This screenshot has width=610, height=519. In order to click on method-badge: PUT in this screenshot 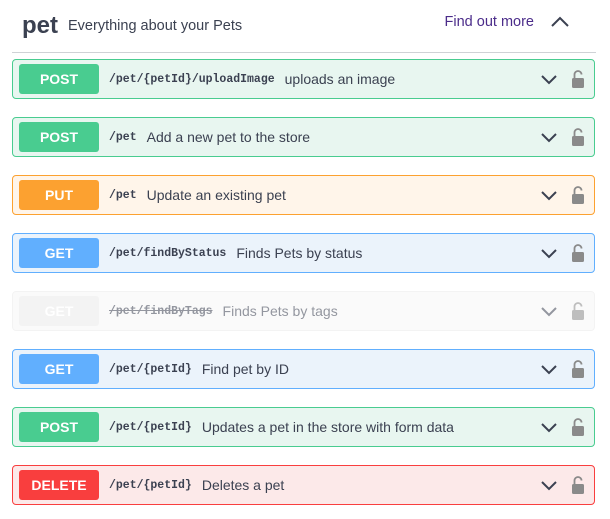, I will do `click(59, 195)`.